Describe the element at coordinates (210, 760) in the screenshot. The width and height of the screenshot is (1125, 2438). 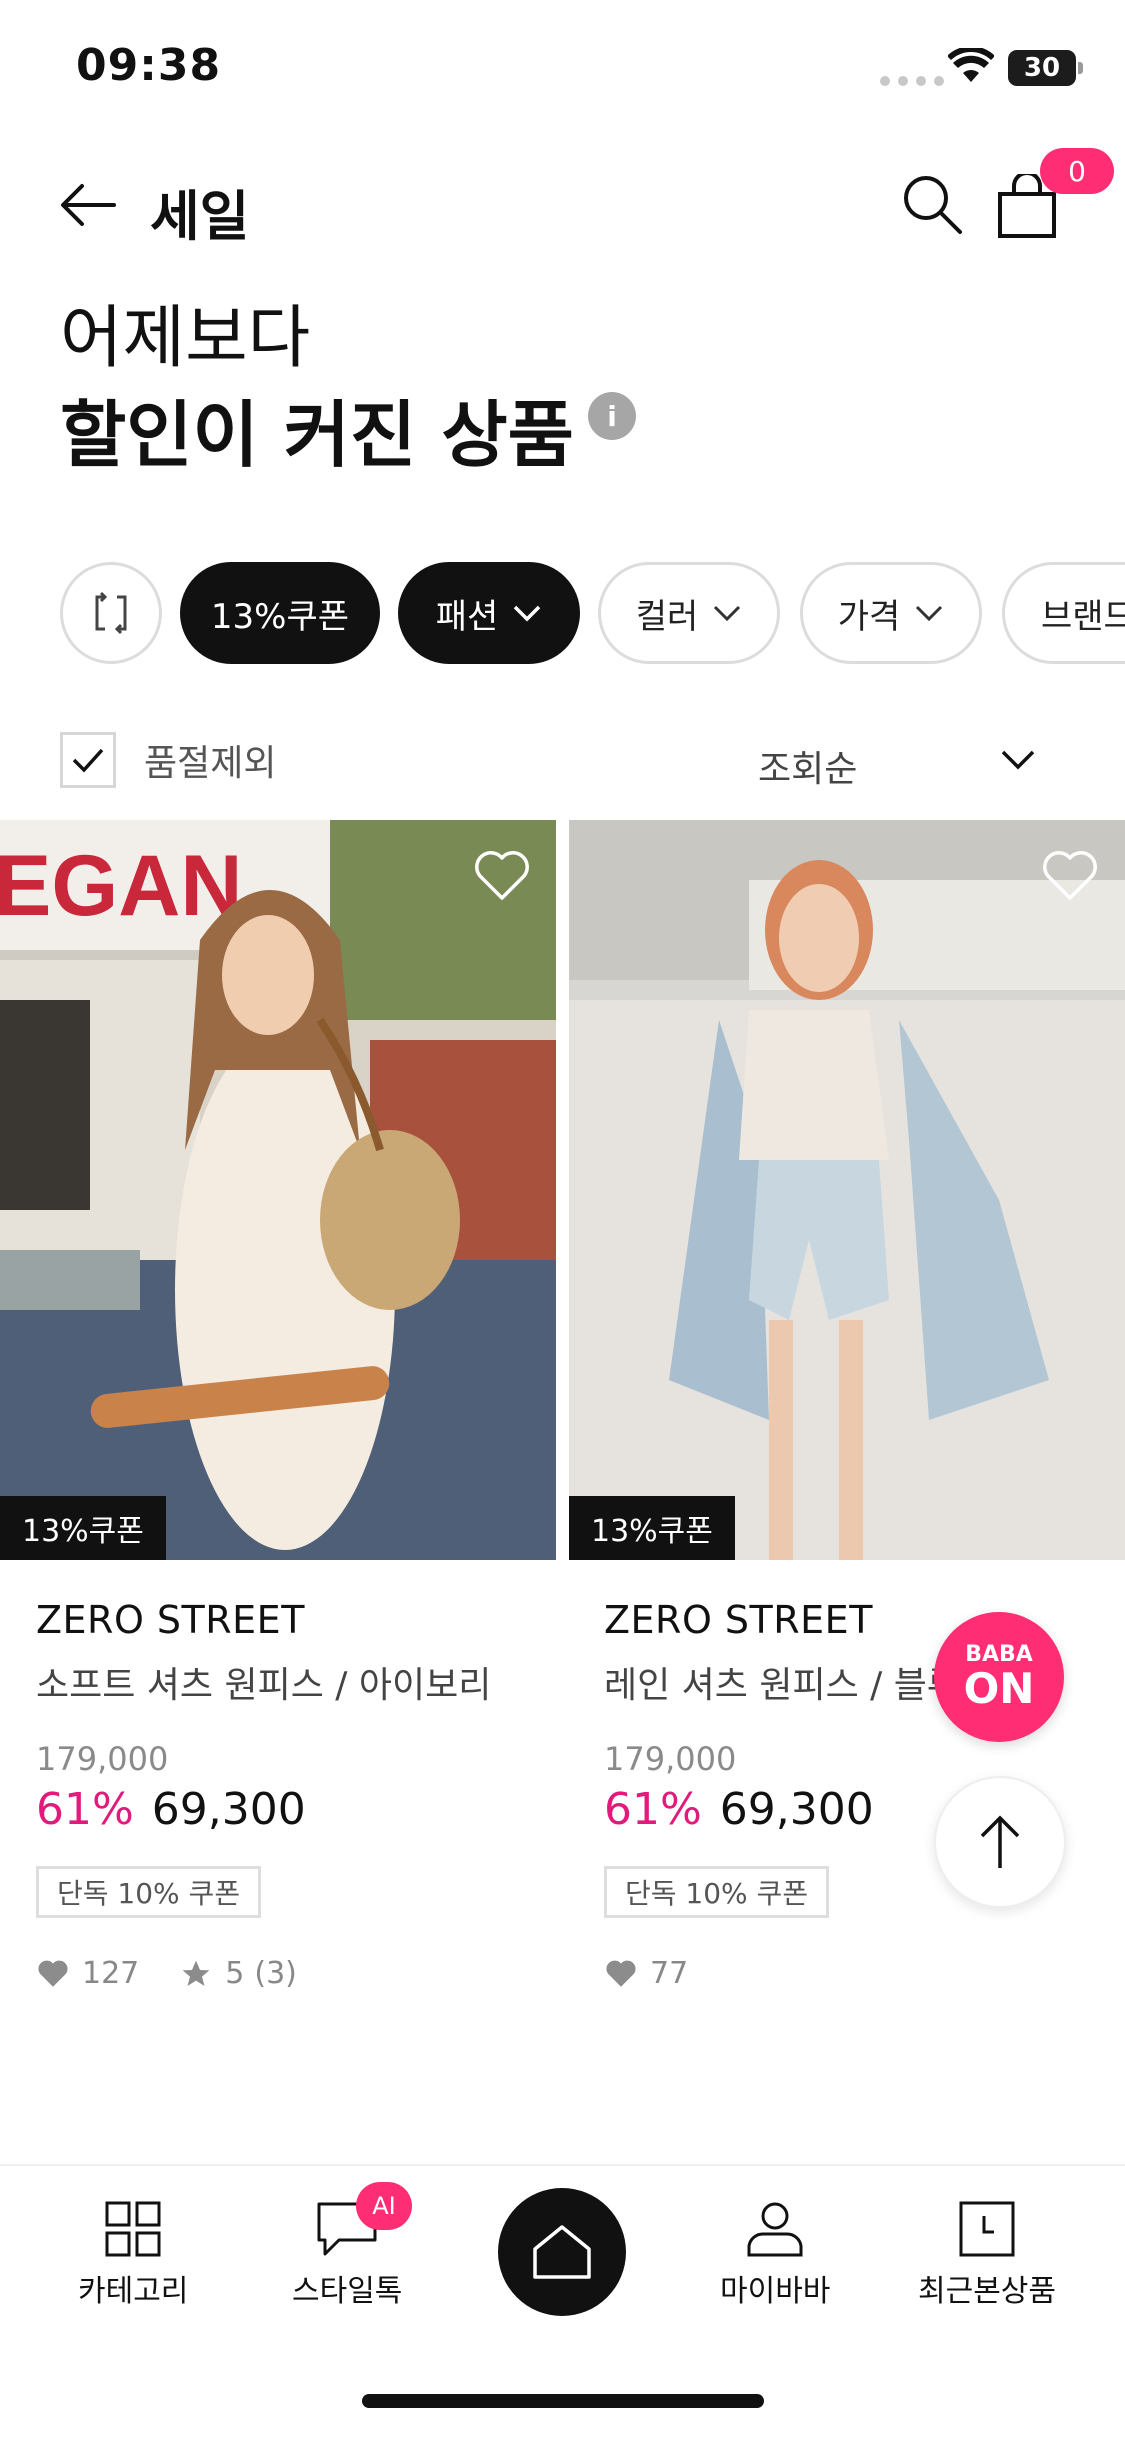
I see `exclude-soldout-label: 품절제외` at that location.